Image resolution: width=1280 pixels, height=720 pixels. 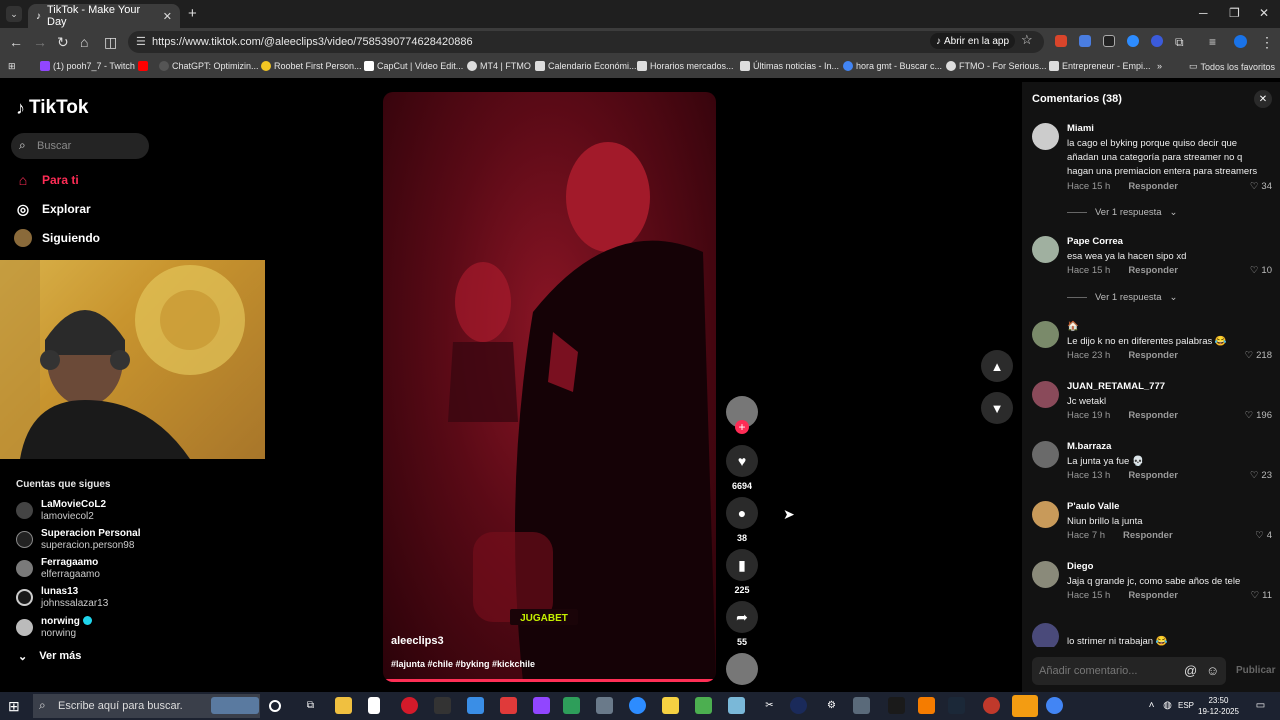 I want to click on comment-author: 🏠, so click(x=1073, y=326).